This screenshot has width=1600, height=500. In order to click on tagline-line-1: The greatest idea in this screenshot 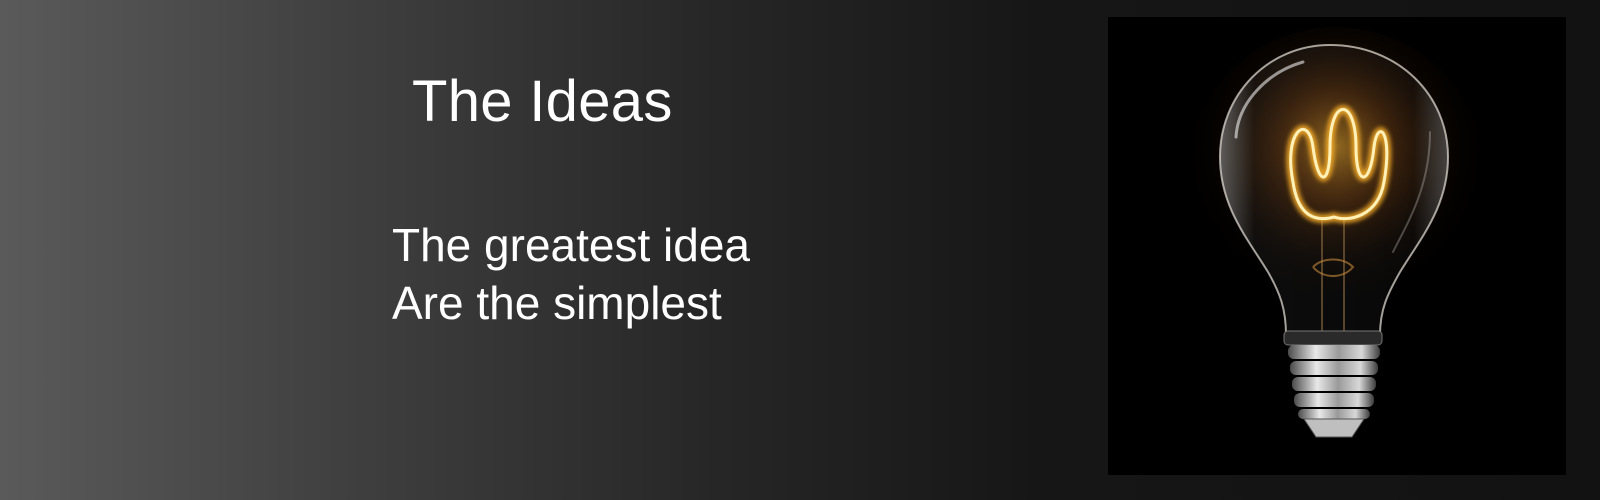, I will do `click(571, 245)`.